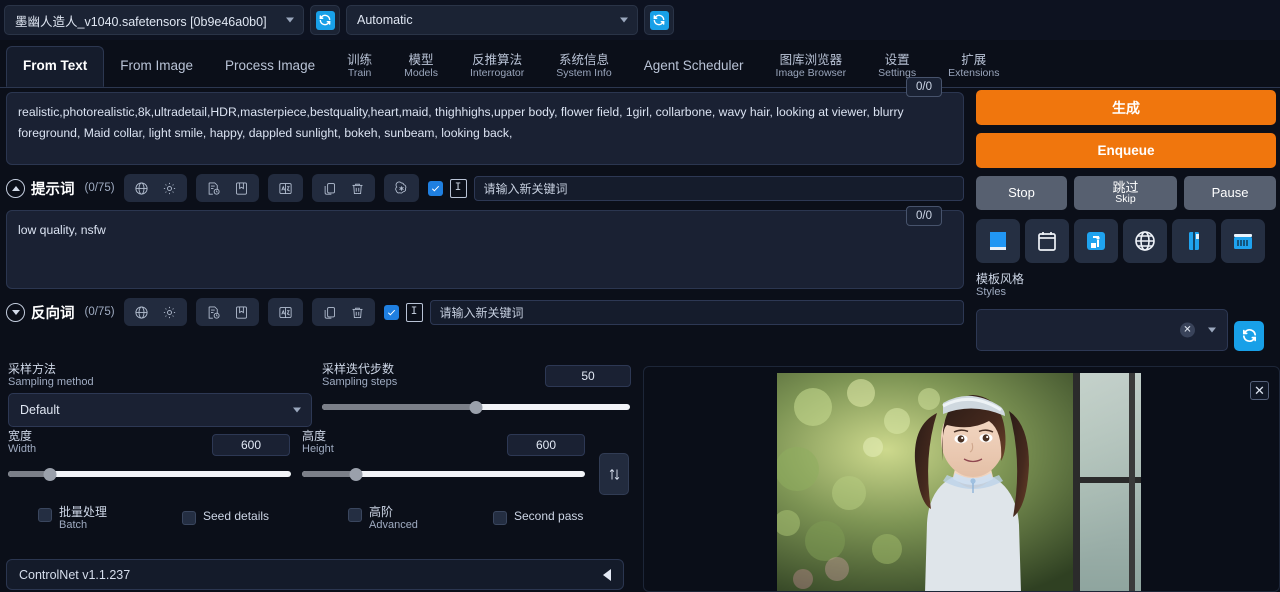  What do you see at coordinates (1243, 241) in the screenshot?
I see `archive-icon` at bounding box center [1243, 241].